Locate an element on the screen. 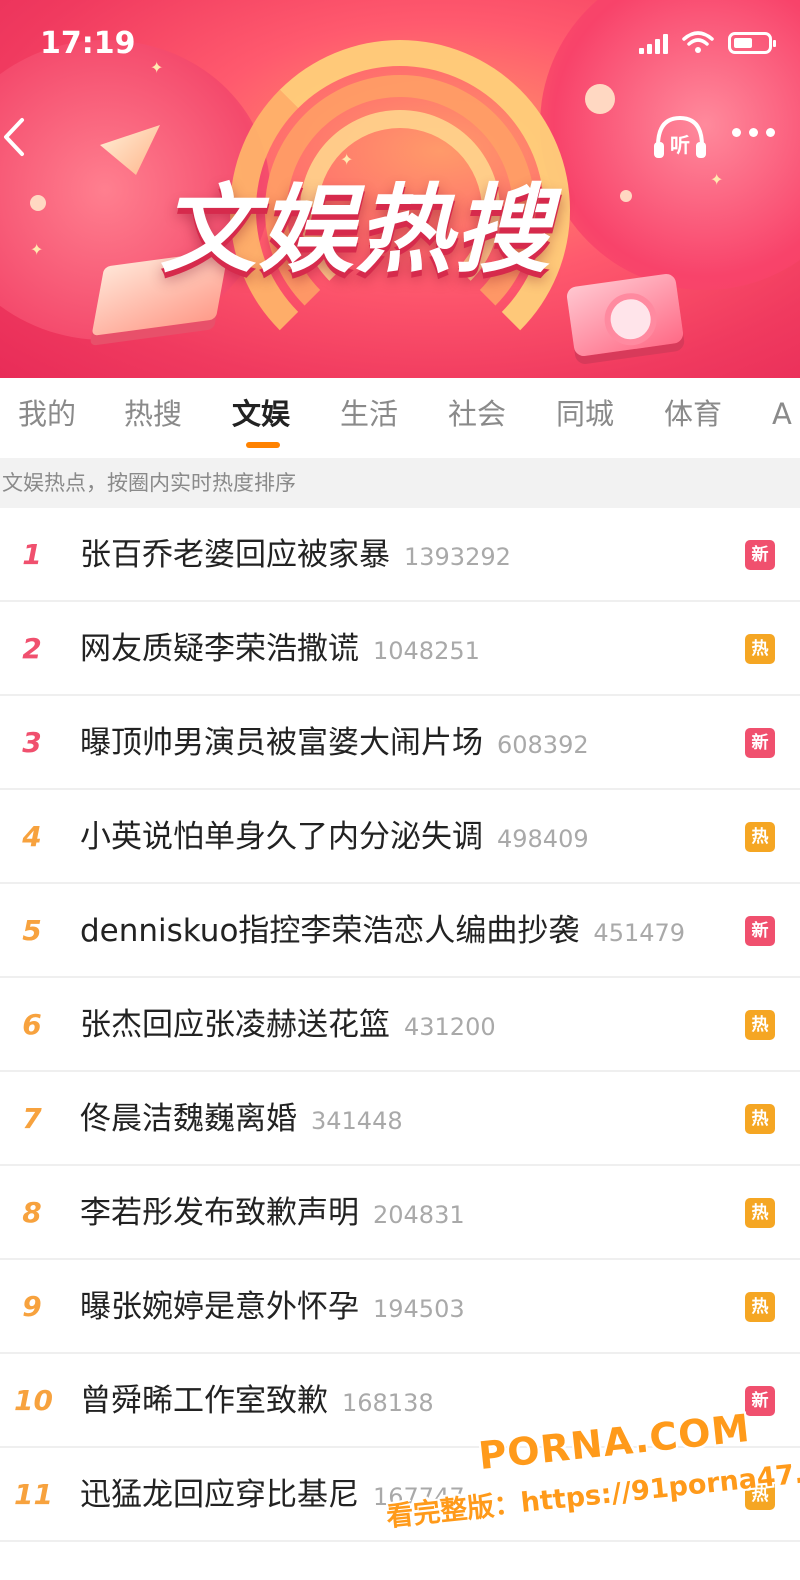  heat-count: 451479 is located at coordinates (639, 933).